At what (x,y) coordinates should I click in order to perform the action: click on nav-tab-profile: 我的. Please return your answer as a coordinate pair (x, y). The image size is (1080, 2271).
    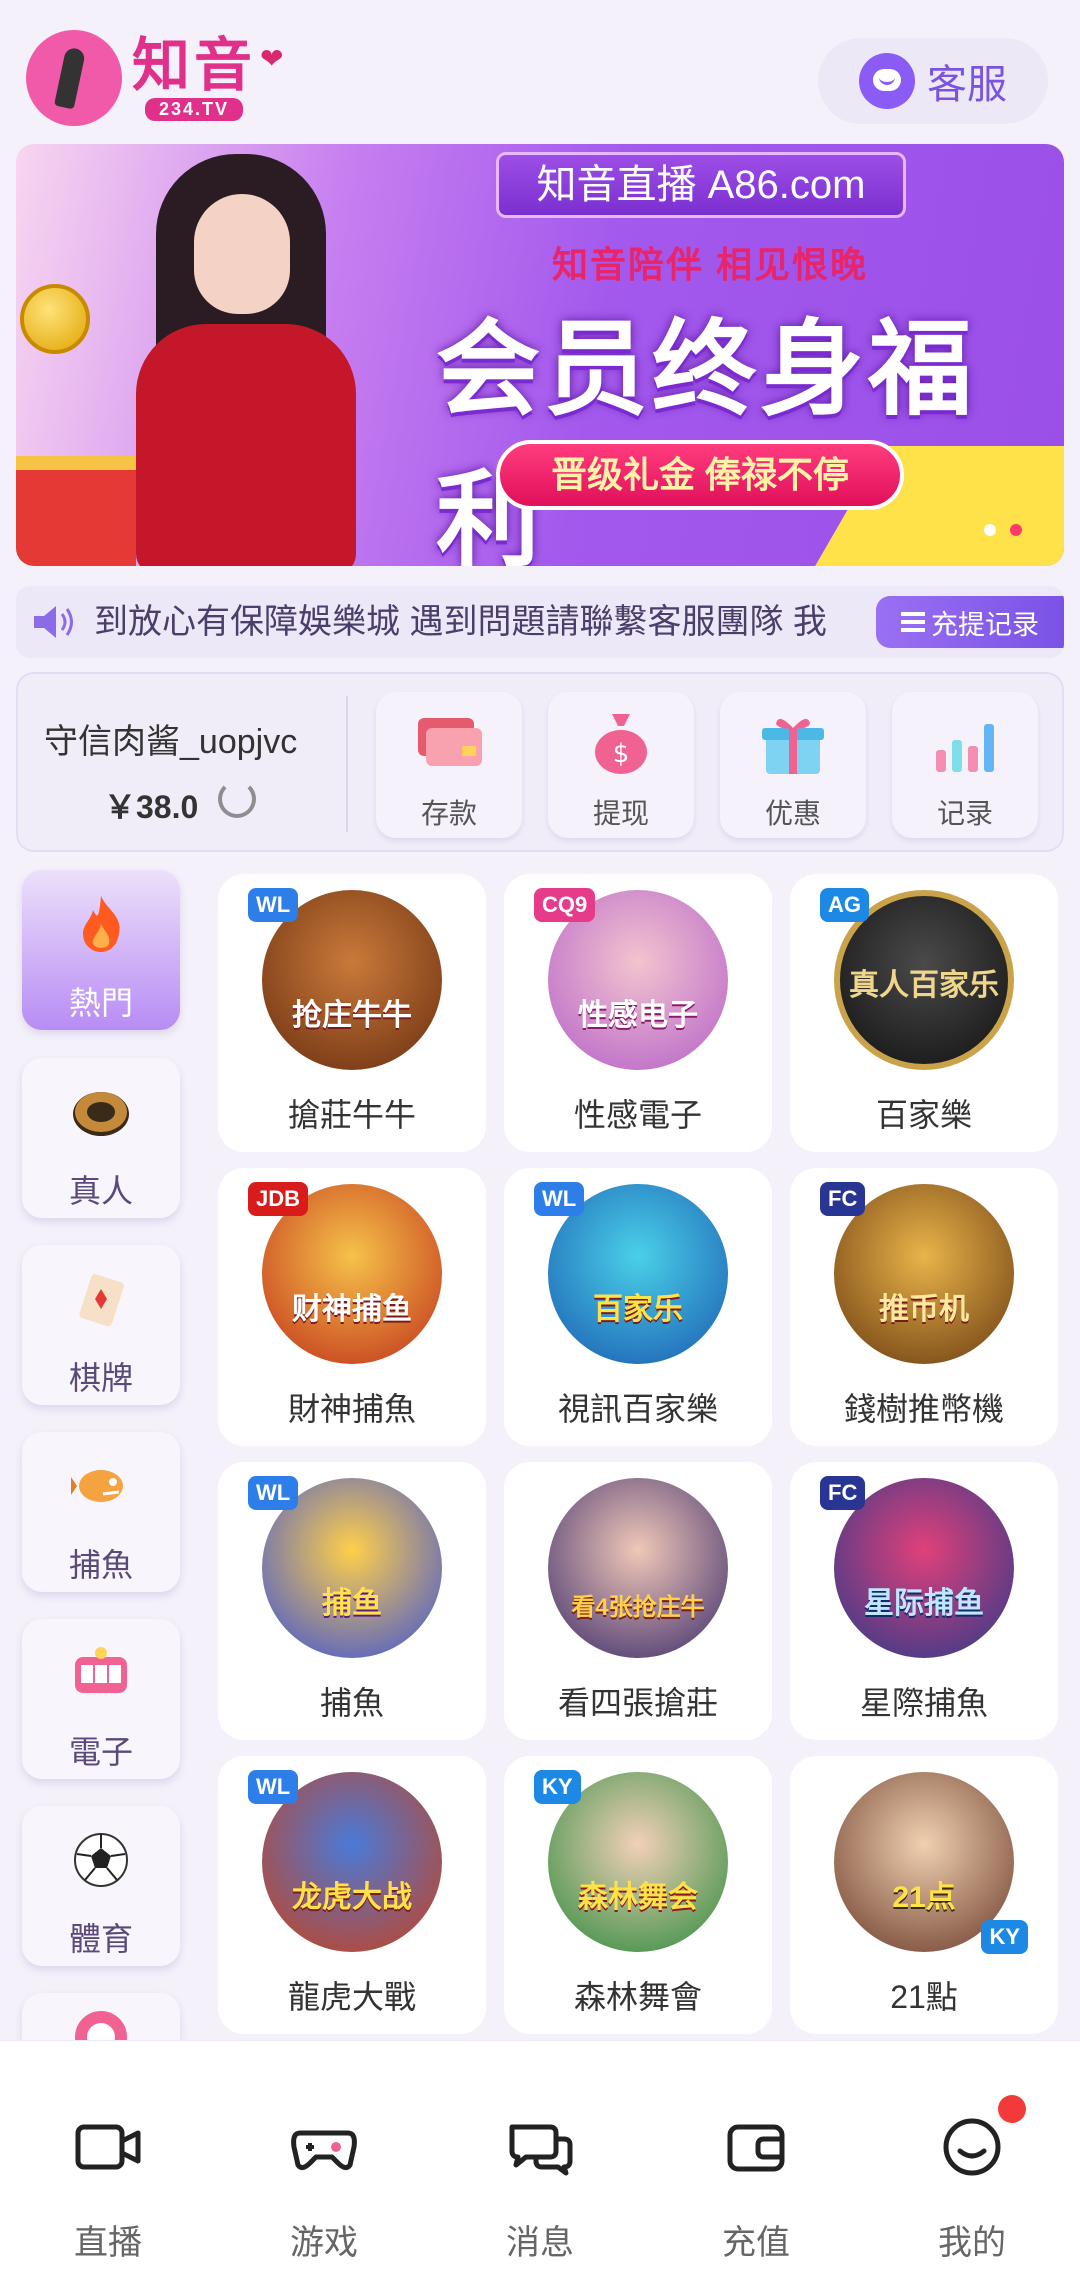
    Looking at the image, I should click on (972, 2156).